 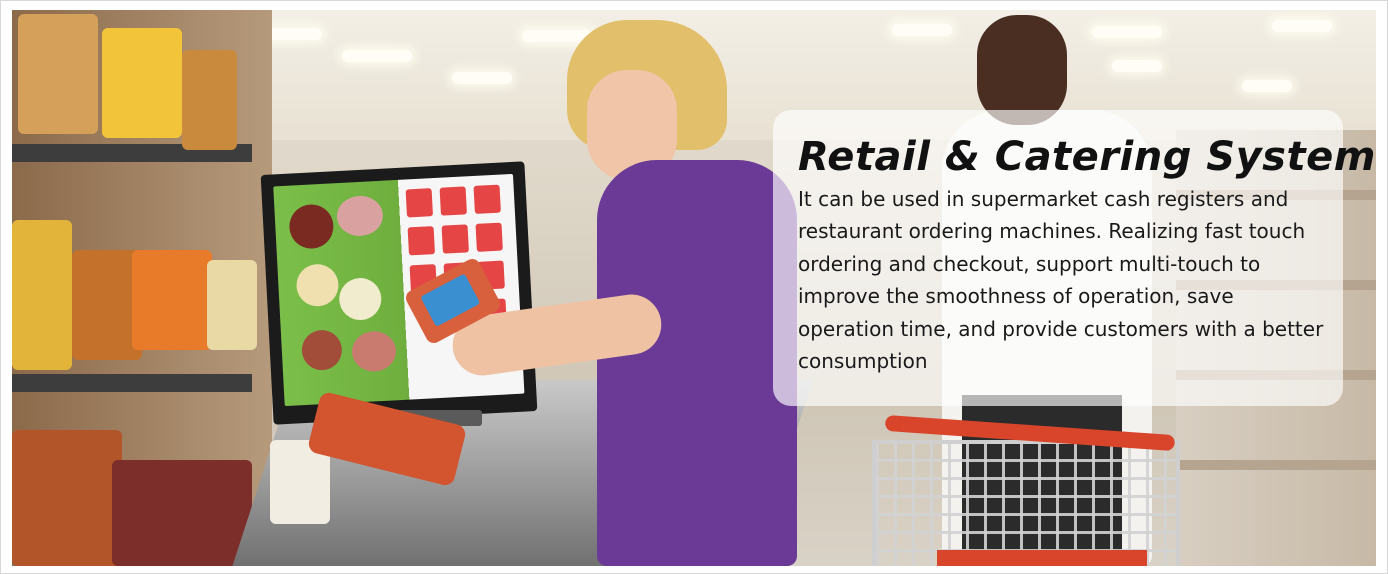 I want to click on banner-title: Retail & Catering System, so click(x=1087, y=157).